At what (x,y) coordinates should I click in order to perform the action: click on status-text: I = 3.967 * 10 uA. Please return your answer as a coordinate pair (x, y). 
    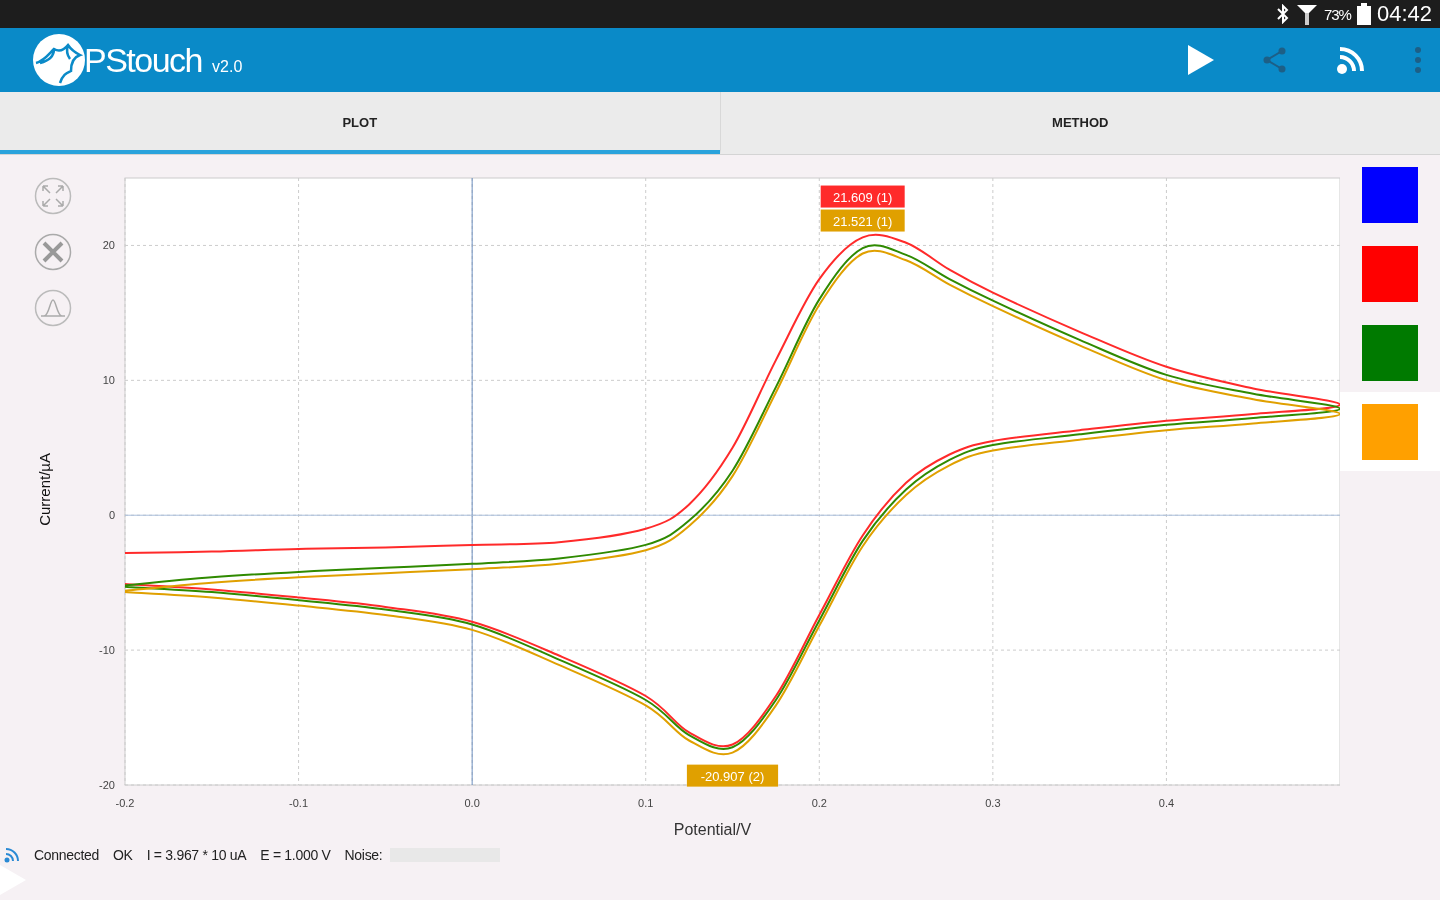
    Looking at the image, I should click on (196, 855).